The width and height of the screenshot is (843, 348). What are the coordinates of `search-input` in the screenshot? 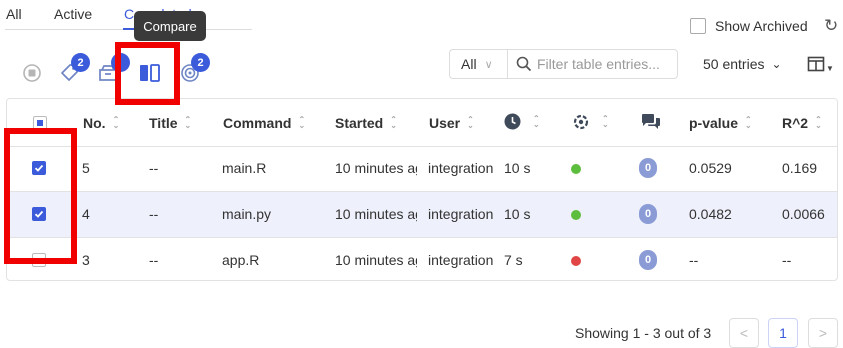 It's located at (606, 64).